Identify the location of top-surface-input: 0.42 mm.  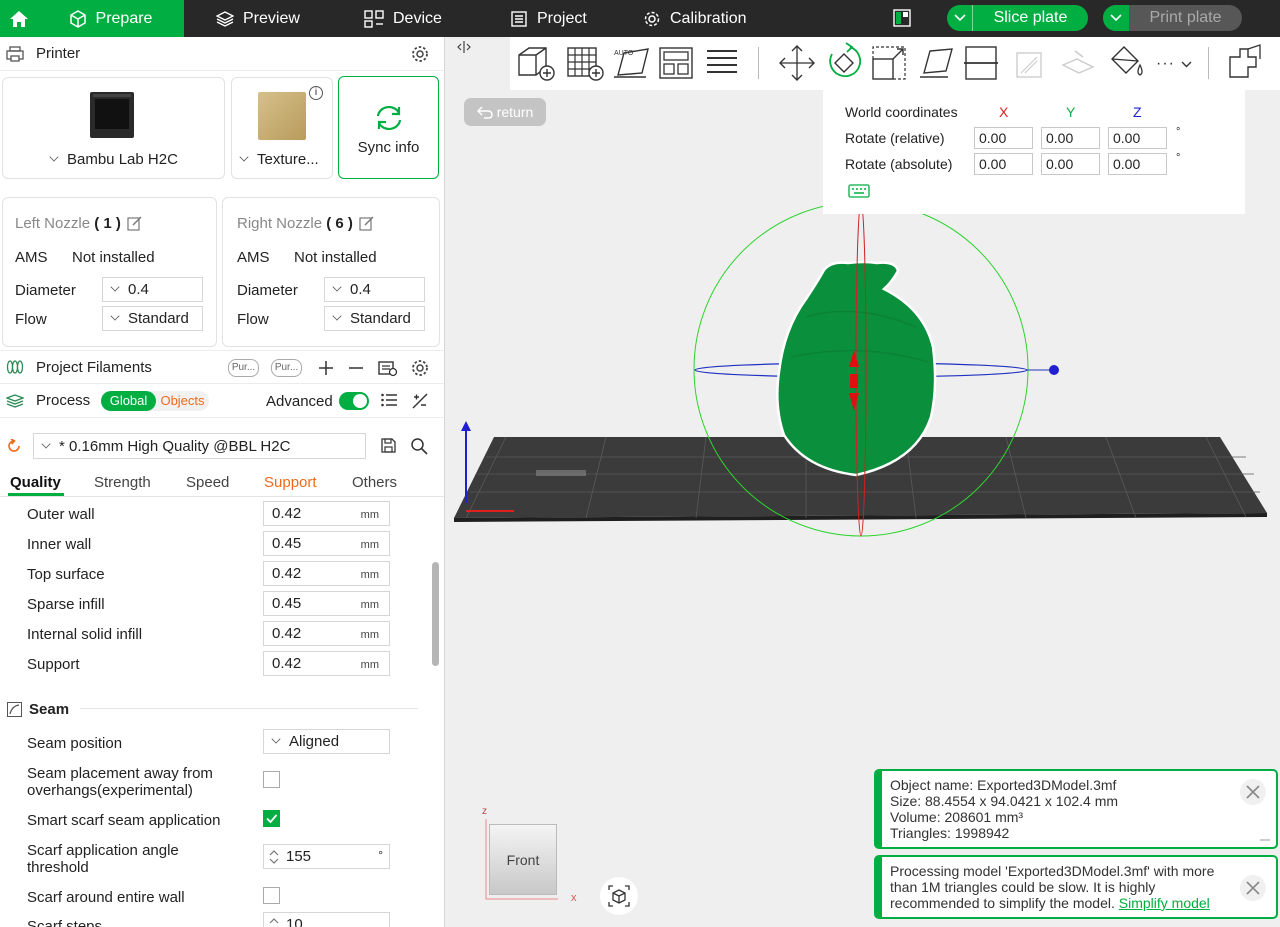
(326, 573).